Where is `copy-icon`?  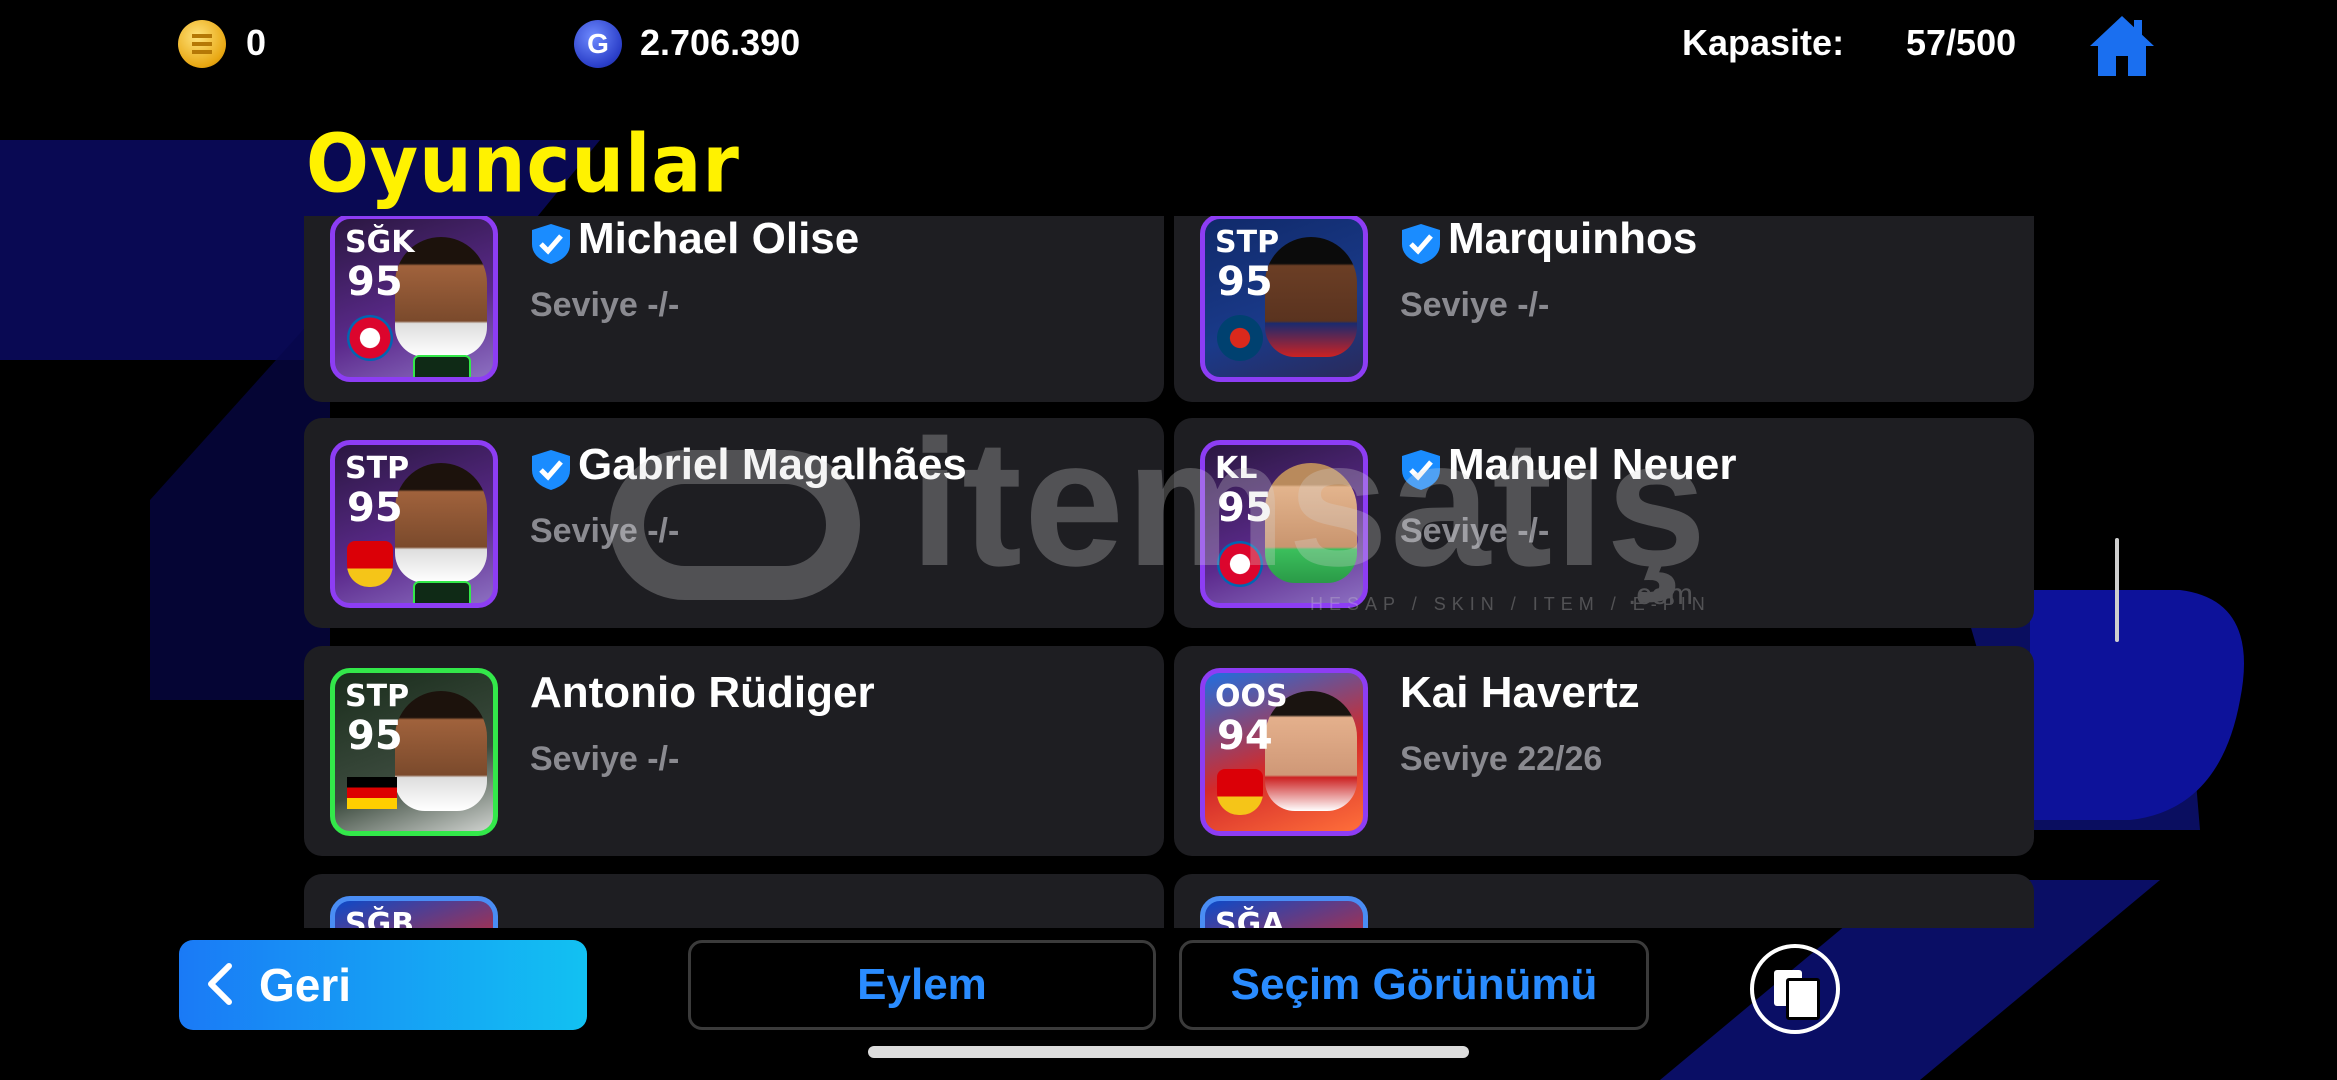
copy-icon is located at coordinates (1795, 989).